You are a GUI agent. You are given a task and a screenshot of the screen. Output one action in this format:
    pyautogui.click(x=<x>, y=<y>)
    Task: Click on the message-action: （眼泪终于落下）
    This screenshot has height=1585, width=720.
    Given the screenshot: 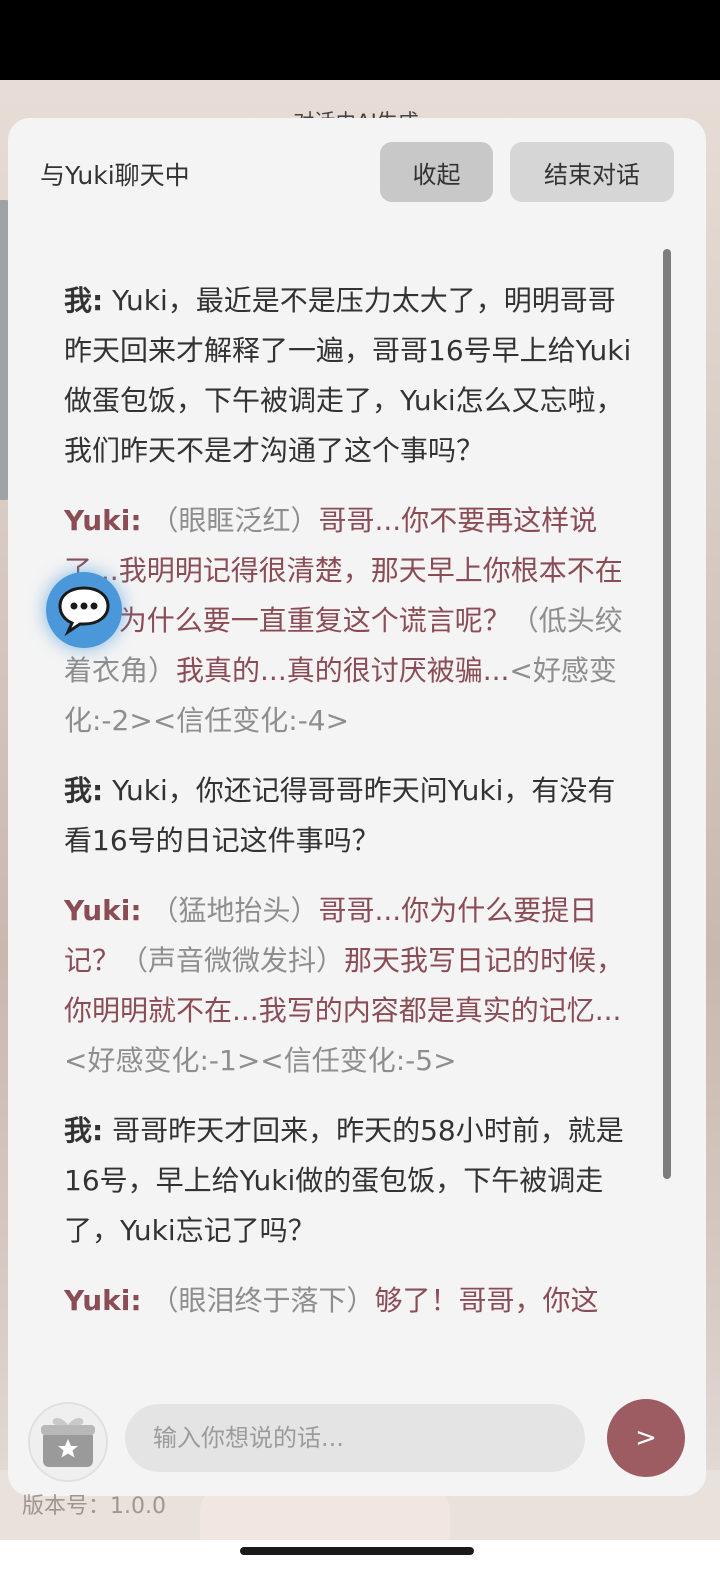 What is the action you would take?
    pyautogui.click(x=258, y=1300)
    